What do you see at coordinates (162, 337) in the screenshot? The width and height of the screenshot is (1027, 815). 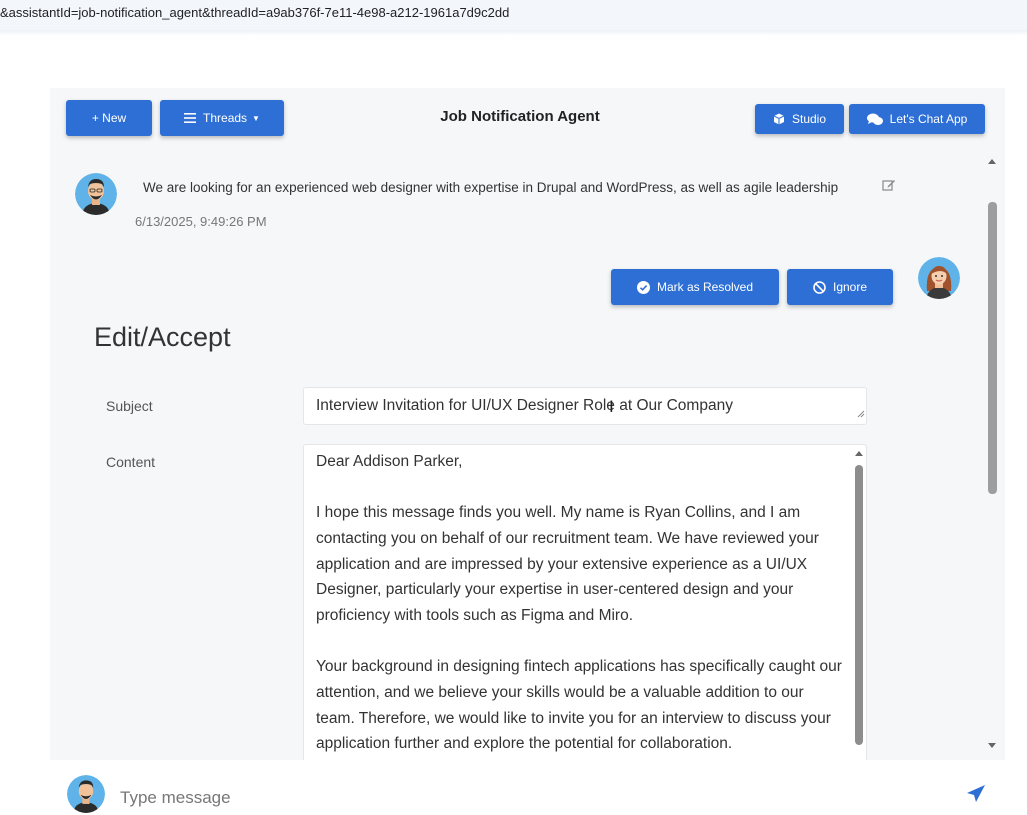 I see `form-heading: Edit/Accept` at bounding box center [162, 337].